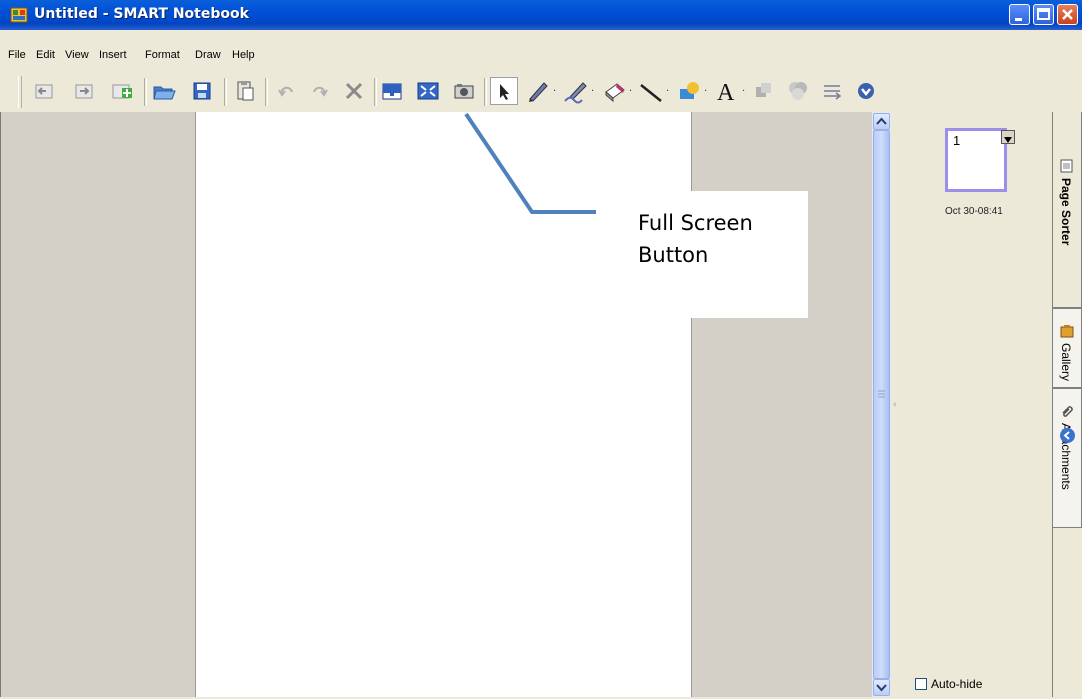  What do you see at coordinates (695, 223) in the screenshot?
I see `callout-line-1: Full Screen` at bounding box center [695, 223].